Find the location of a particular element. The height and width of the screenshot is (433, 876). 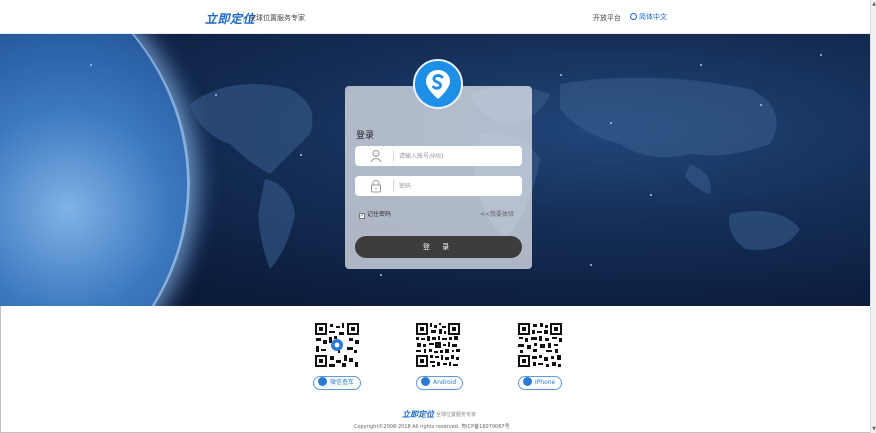

wechat-download-button: 微信查车 is located at coordinates (337, 383).